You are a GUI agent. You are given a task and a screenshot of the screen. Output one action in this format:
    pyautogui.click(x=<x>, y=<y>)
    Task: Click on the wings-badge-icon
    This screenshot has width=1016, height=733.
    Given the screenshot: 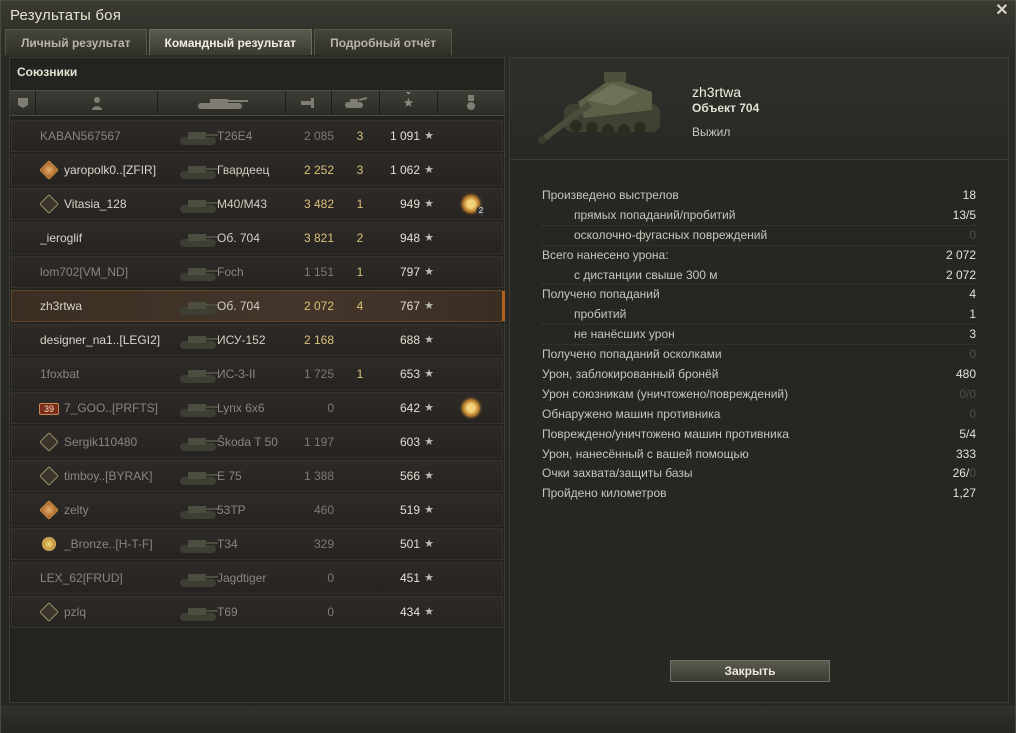 What is the action you would take?
    pyautogui.click(x=49, y=510)
    